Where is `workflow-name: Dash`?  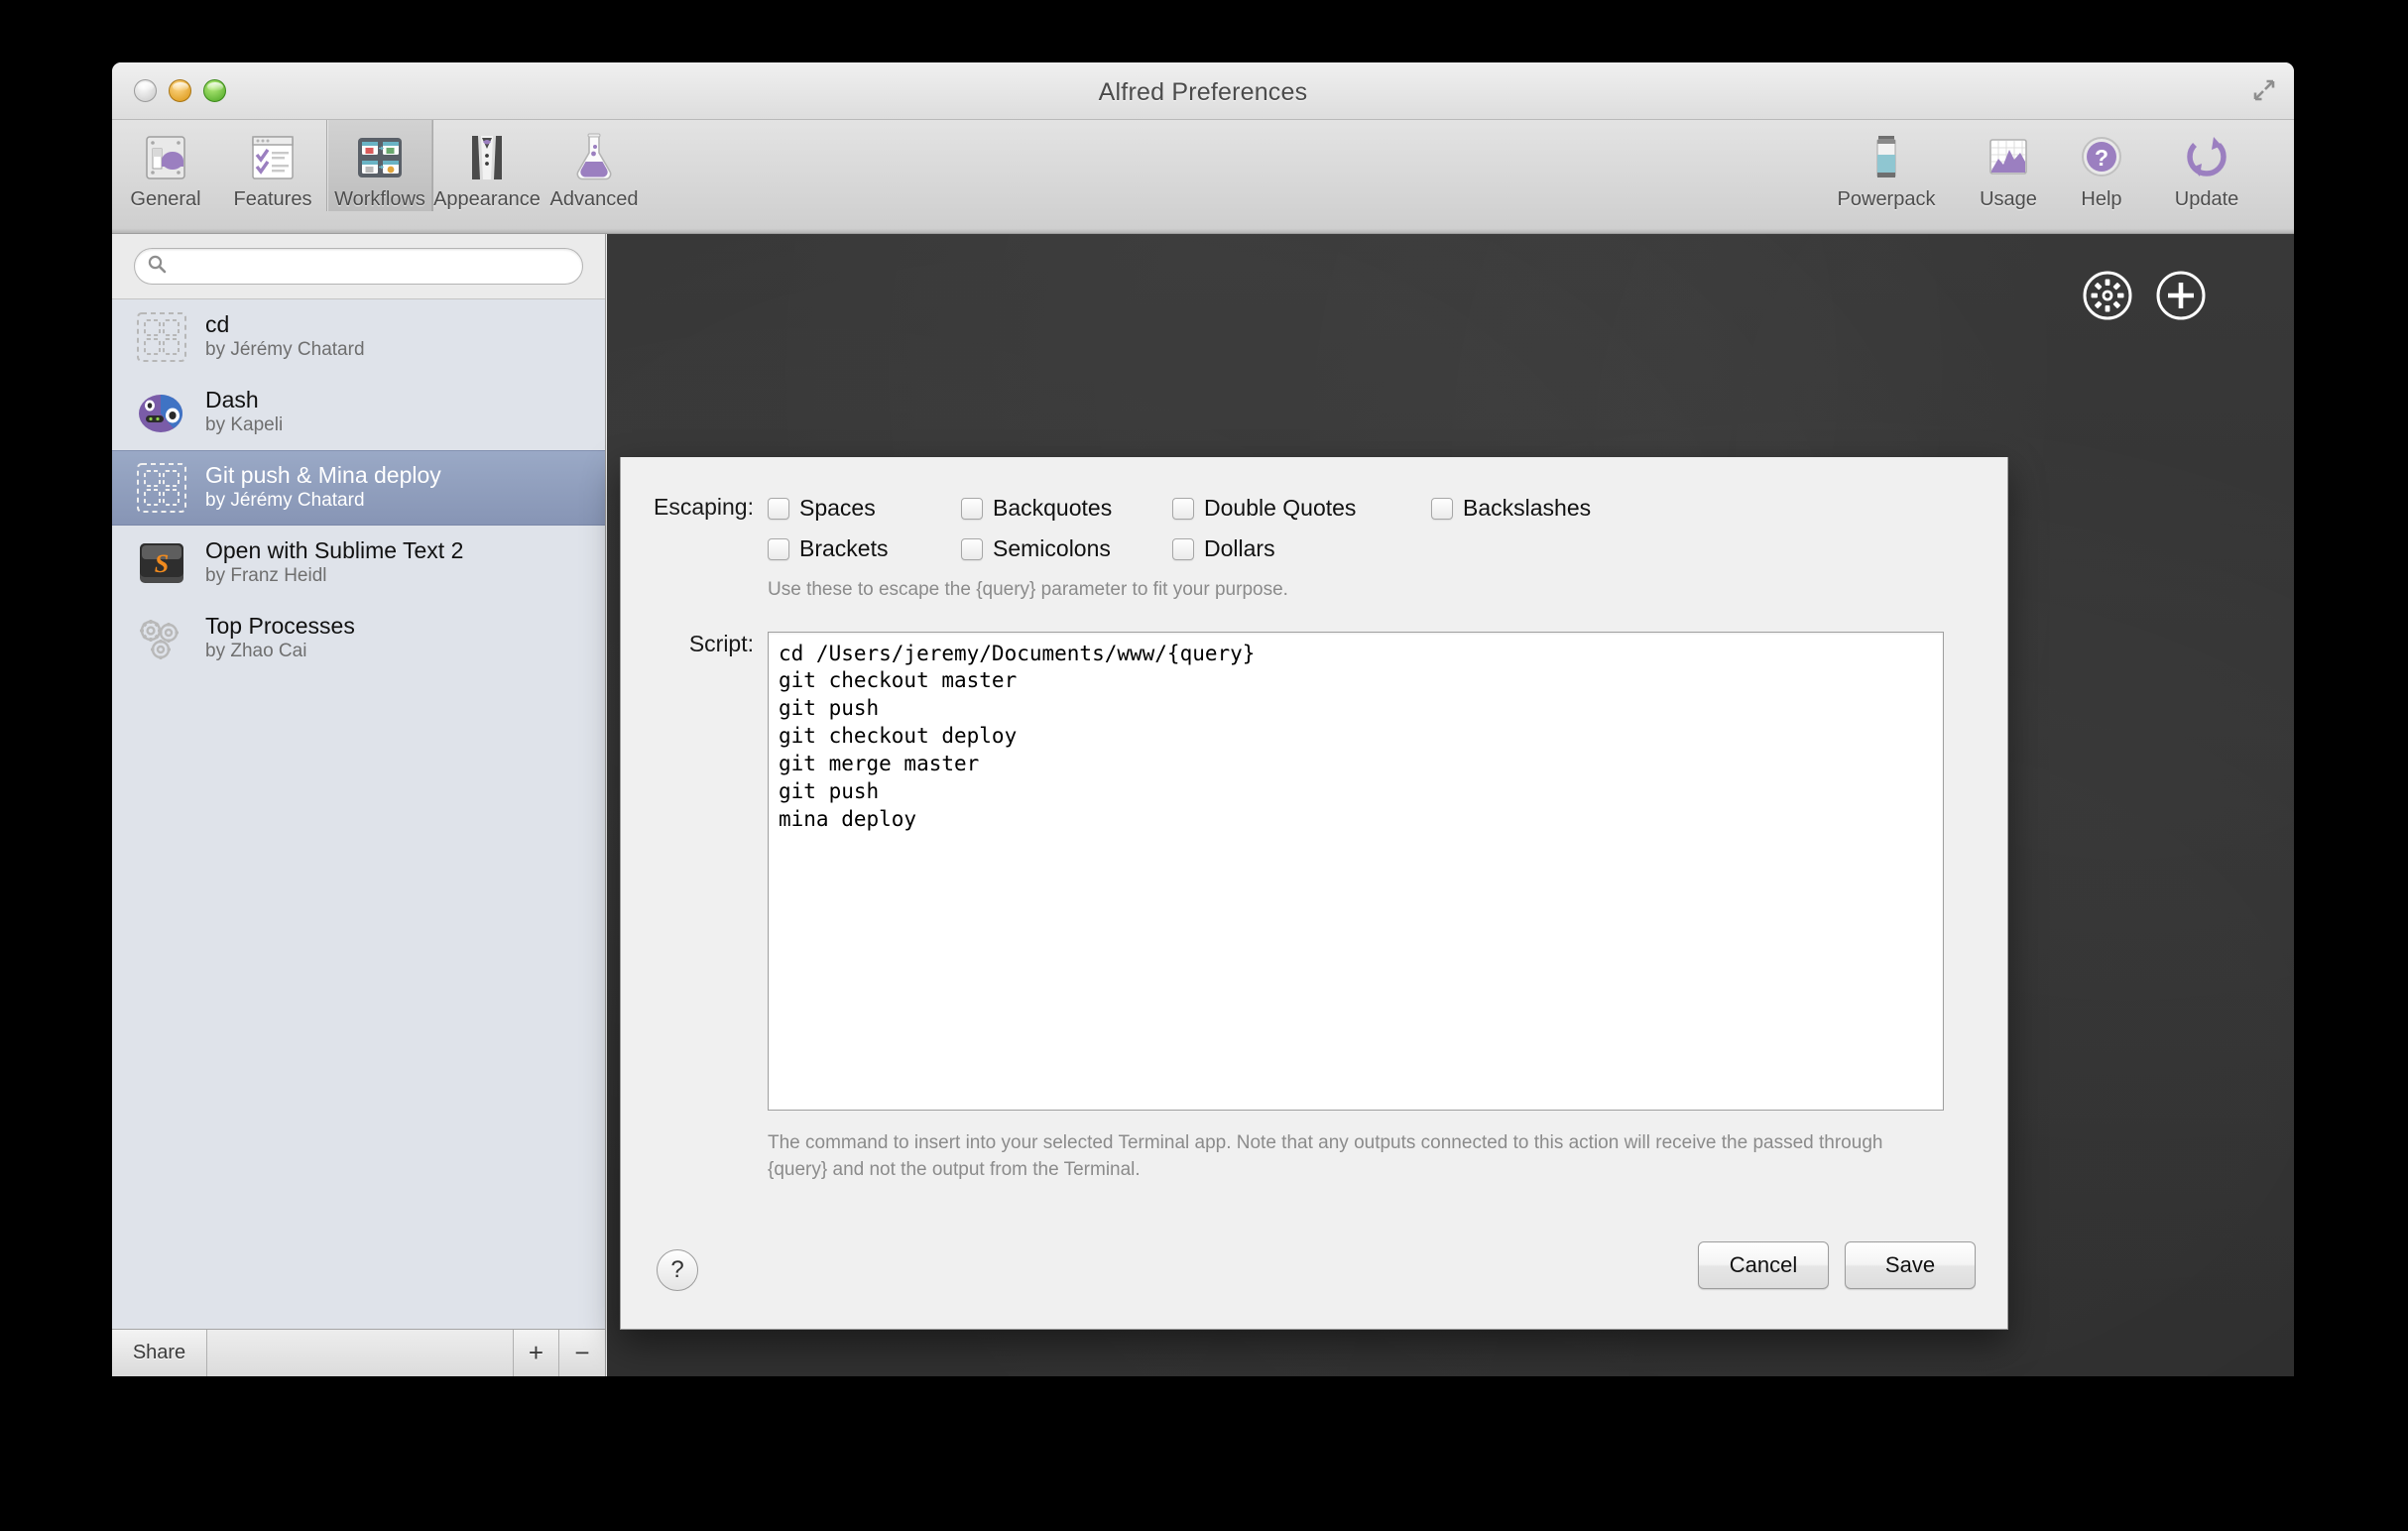
workflow-name: Dash is located at coordinates (232, 400).